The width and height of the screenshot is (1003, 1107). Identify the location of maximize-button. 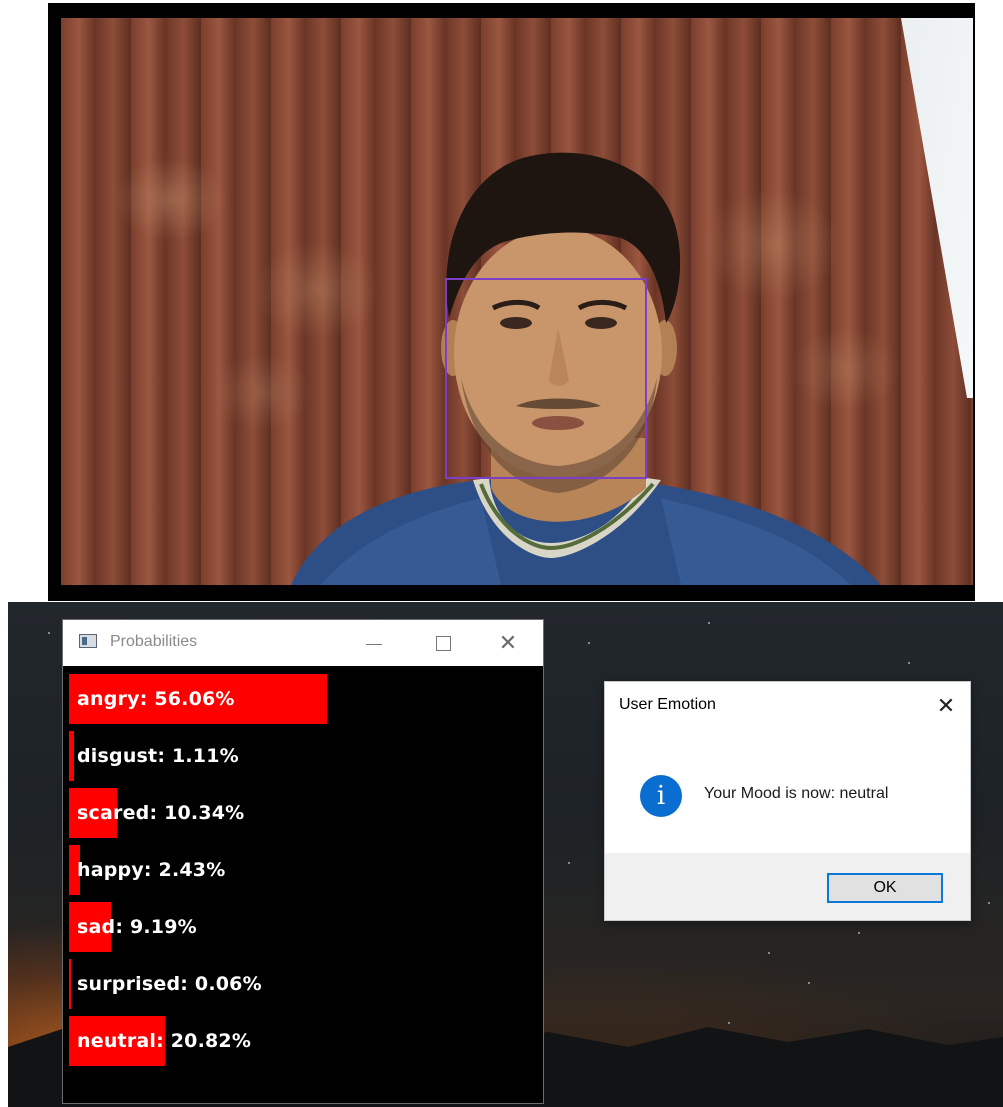
(443, 643).